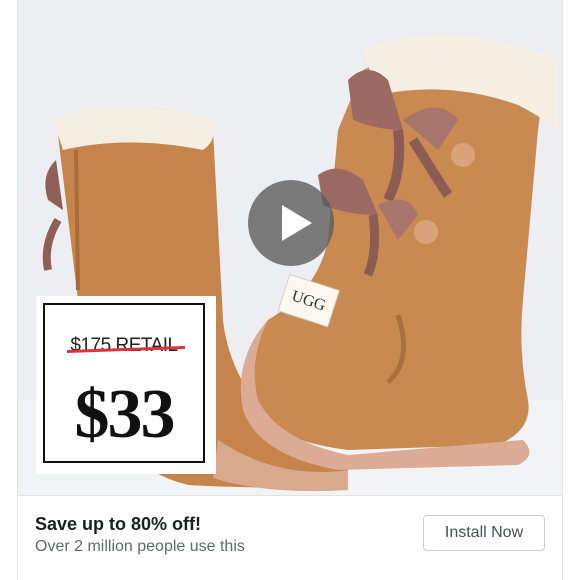 Image resolution: width=580 pixels, height=580 pixels. I want to click on ad-headline: Save up to 80% off!, so click(118, 524).